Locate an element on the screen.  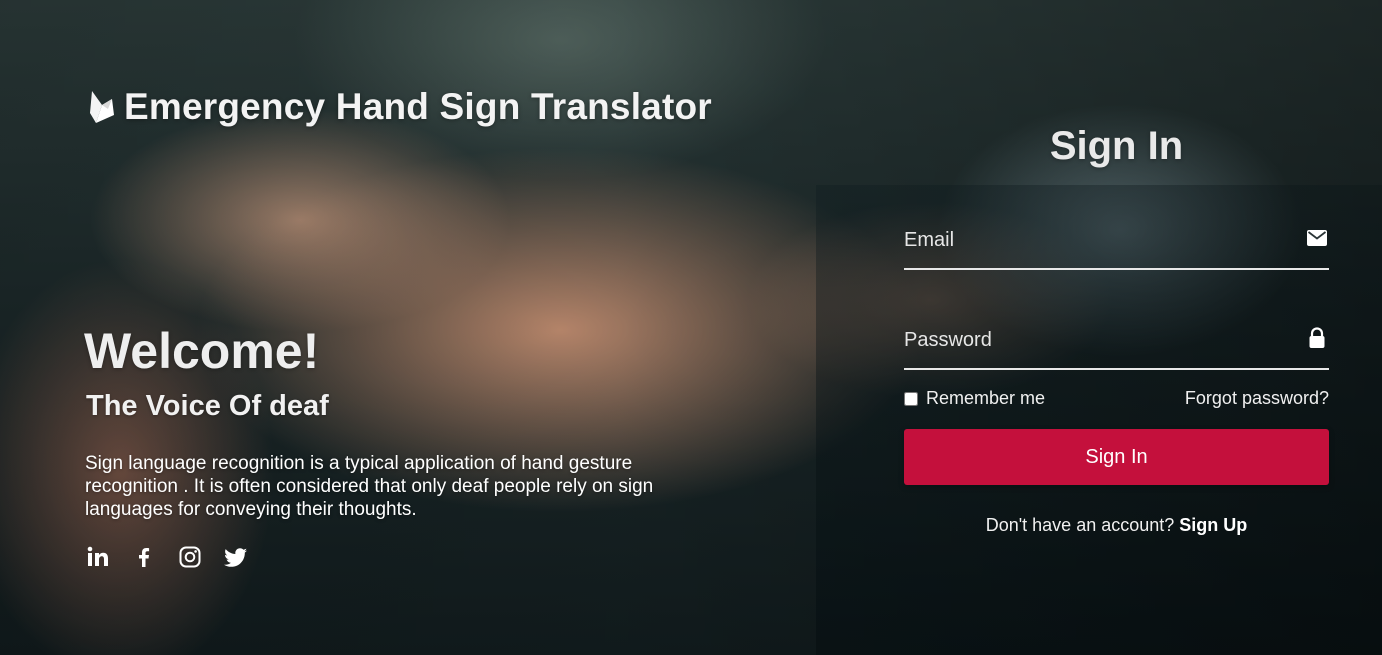
signup-row: Don't have an account? Sign Up is located at coordinates (1116, 525).